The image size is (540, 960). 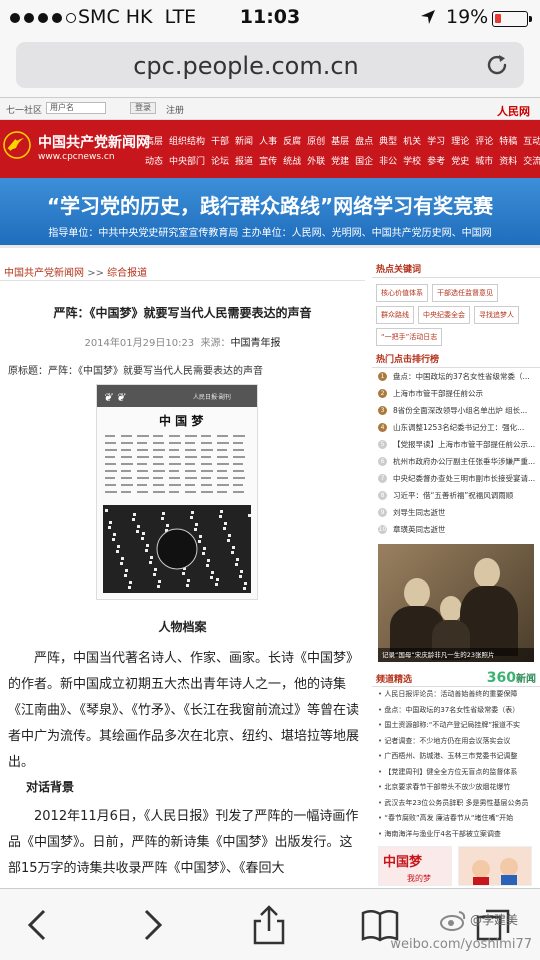 What do you see at coordinates (412, 140) in the screenshot?
I see `nav-link: 机关` at bounding box center [412, 140].